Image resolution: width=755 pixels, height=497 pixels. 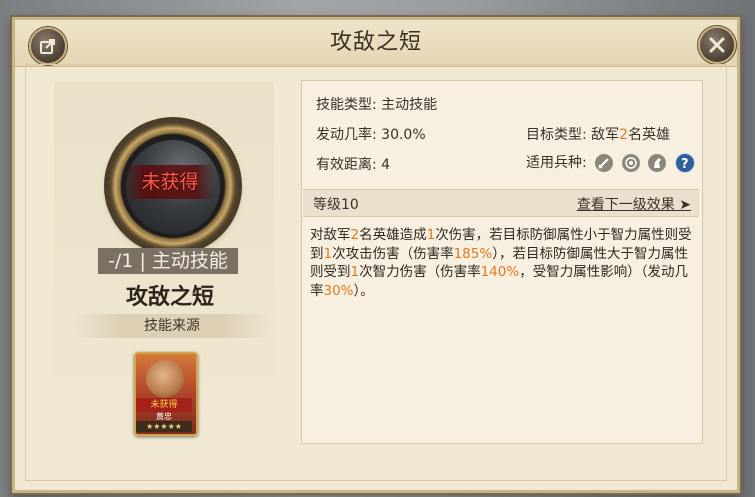 I want to click on level-bar: 等级10 查看下一级效果 ➤, so click(x=501, y=203).